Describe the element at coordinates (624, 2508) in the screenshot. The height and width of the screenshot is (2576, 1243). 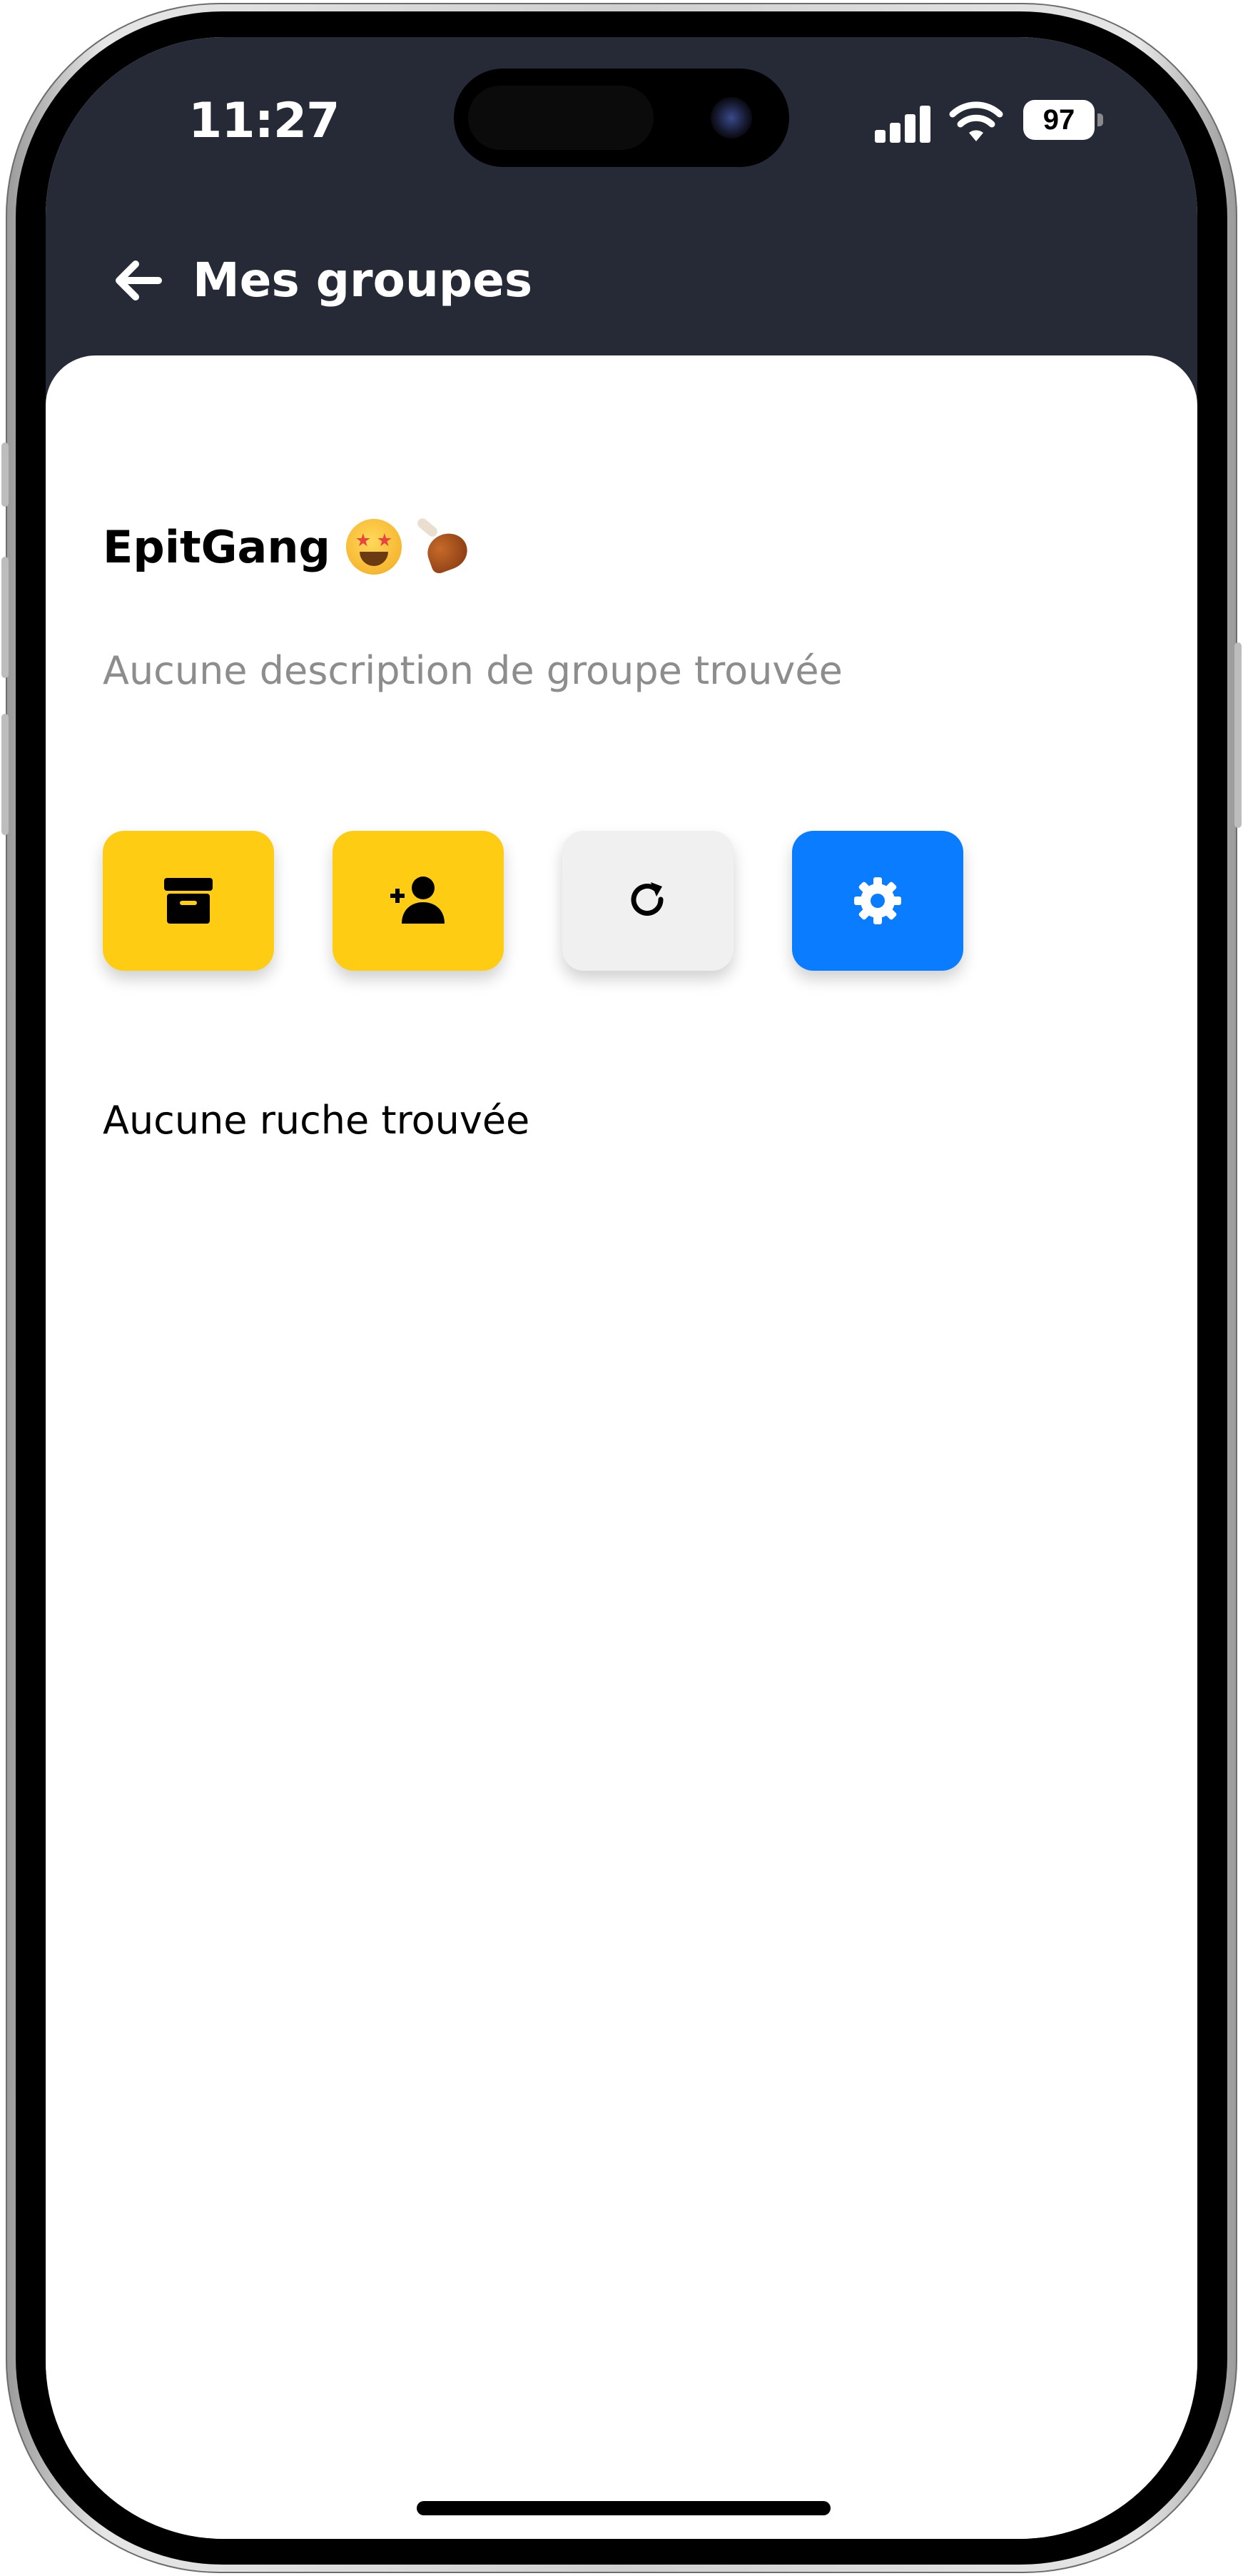
I see `home-indicator` at that location.